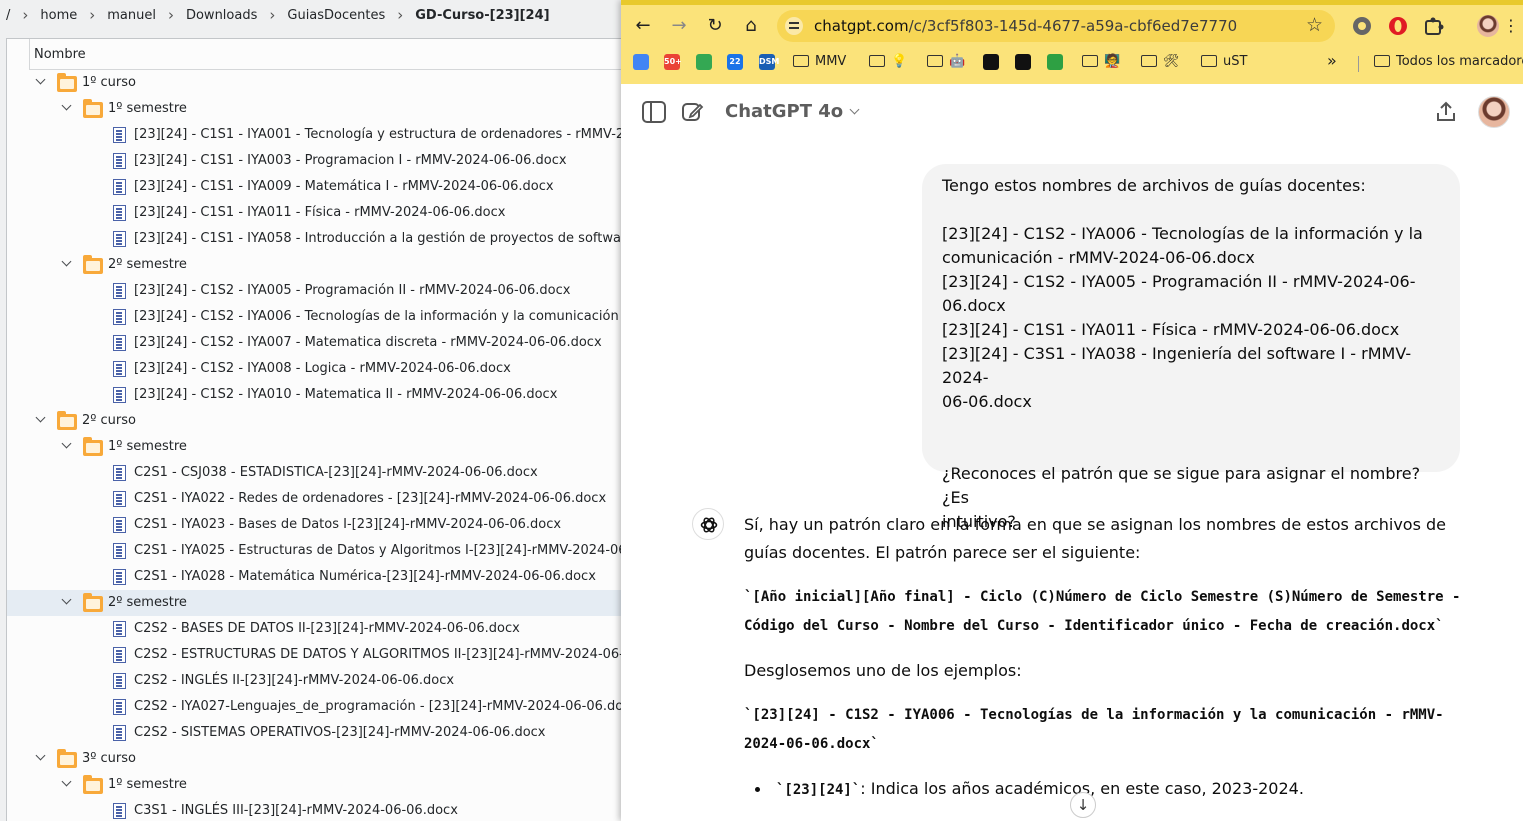 The image size is (1523, 821). What do you see at coordinates (339, 54) in the screenshot?
I see `column-header-name: Nombre` at bounding box center [339, 54].